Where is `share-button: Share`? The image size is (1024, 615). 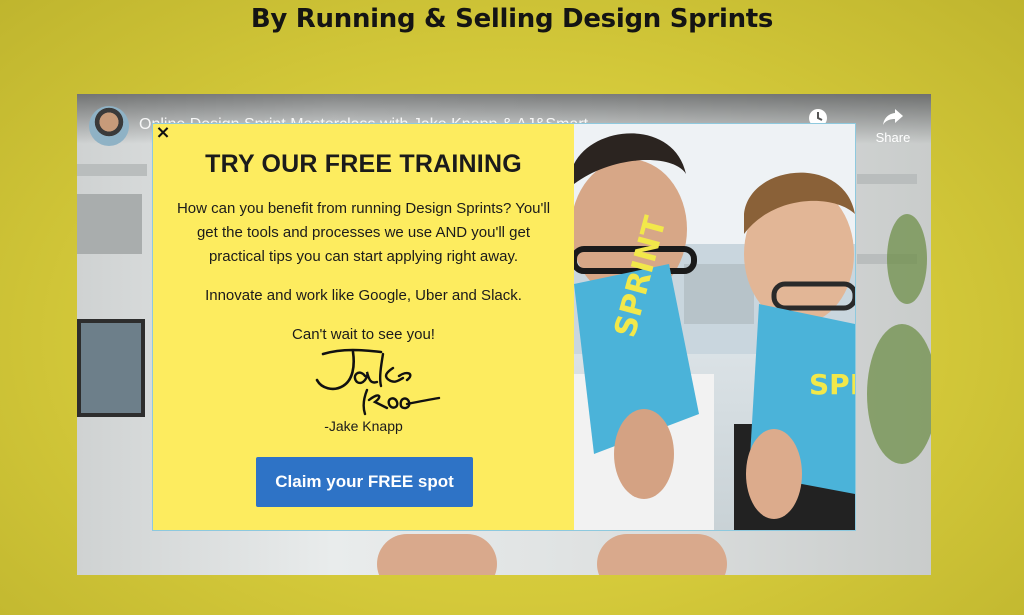 share-button: Share is located at coordinates (893, 126).